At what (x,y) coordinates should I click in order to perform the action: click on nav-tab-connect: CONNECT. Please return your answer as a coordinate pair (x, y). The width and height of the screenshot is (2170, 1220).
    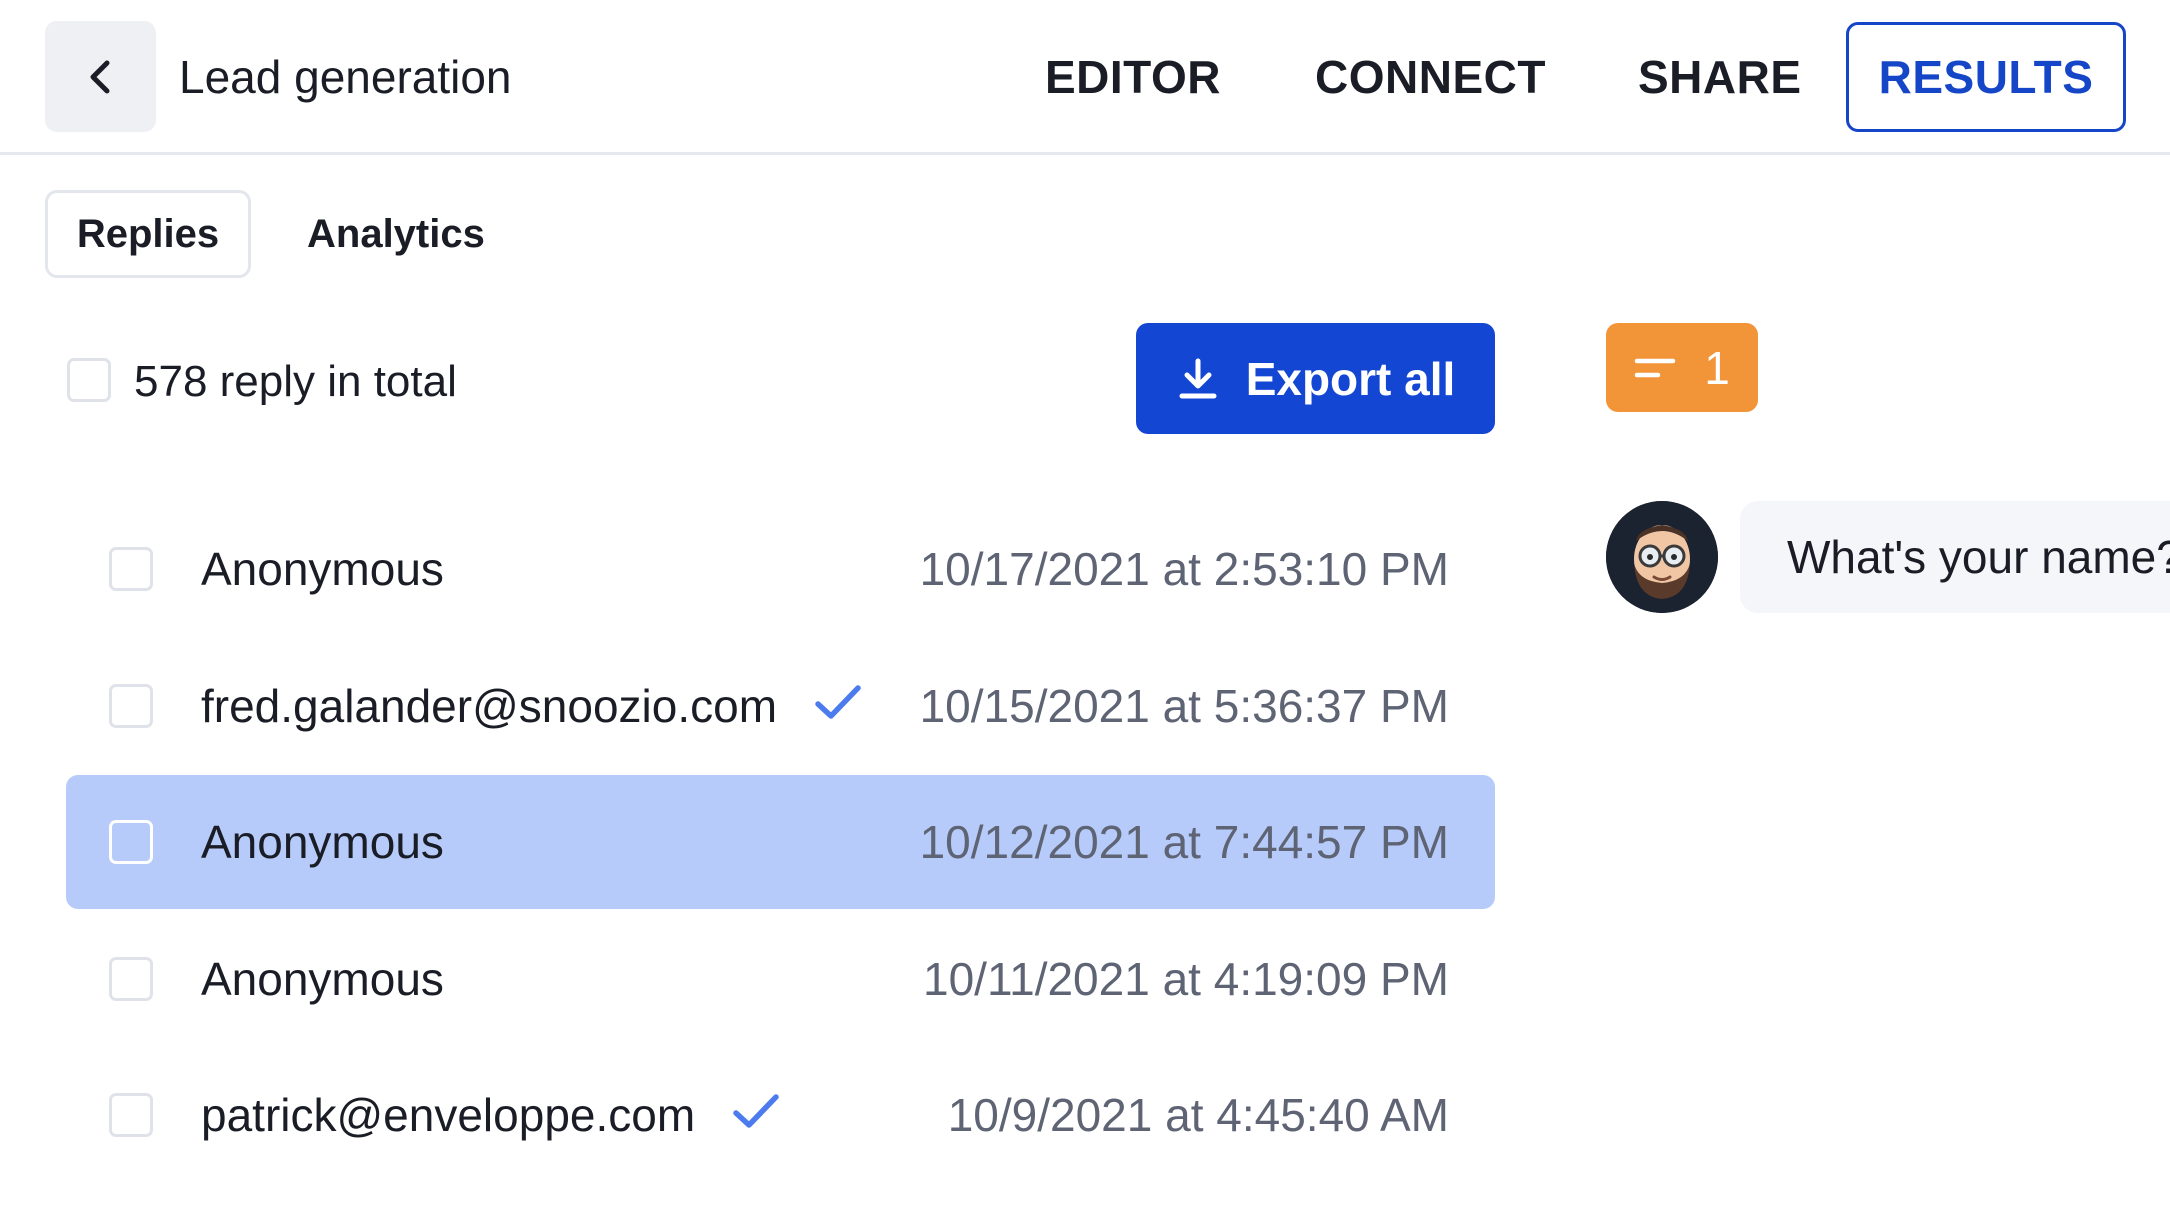
    Looking at the image, I should click on (1430, 77).